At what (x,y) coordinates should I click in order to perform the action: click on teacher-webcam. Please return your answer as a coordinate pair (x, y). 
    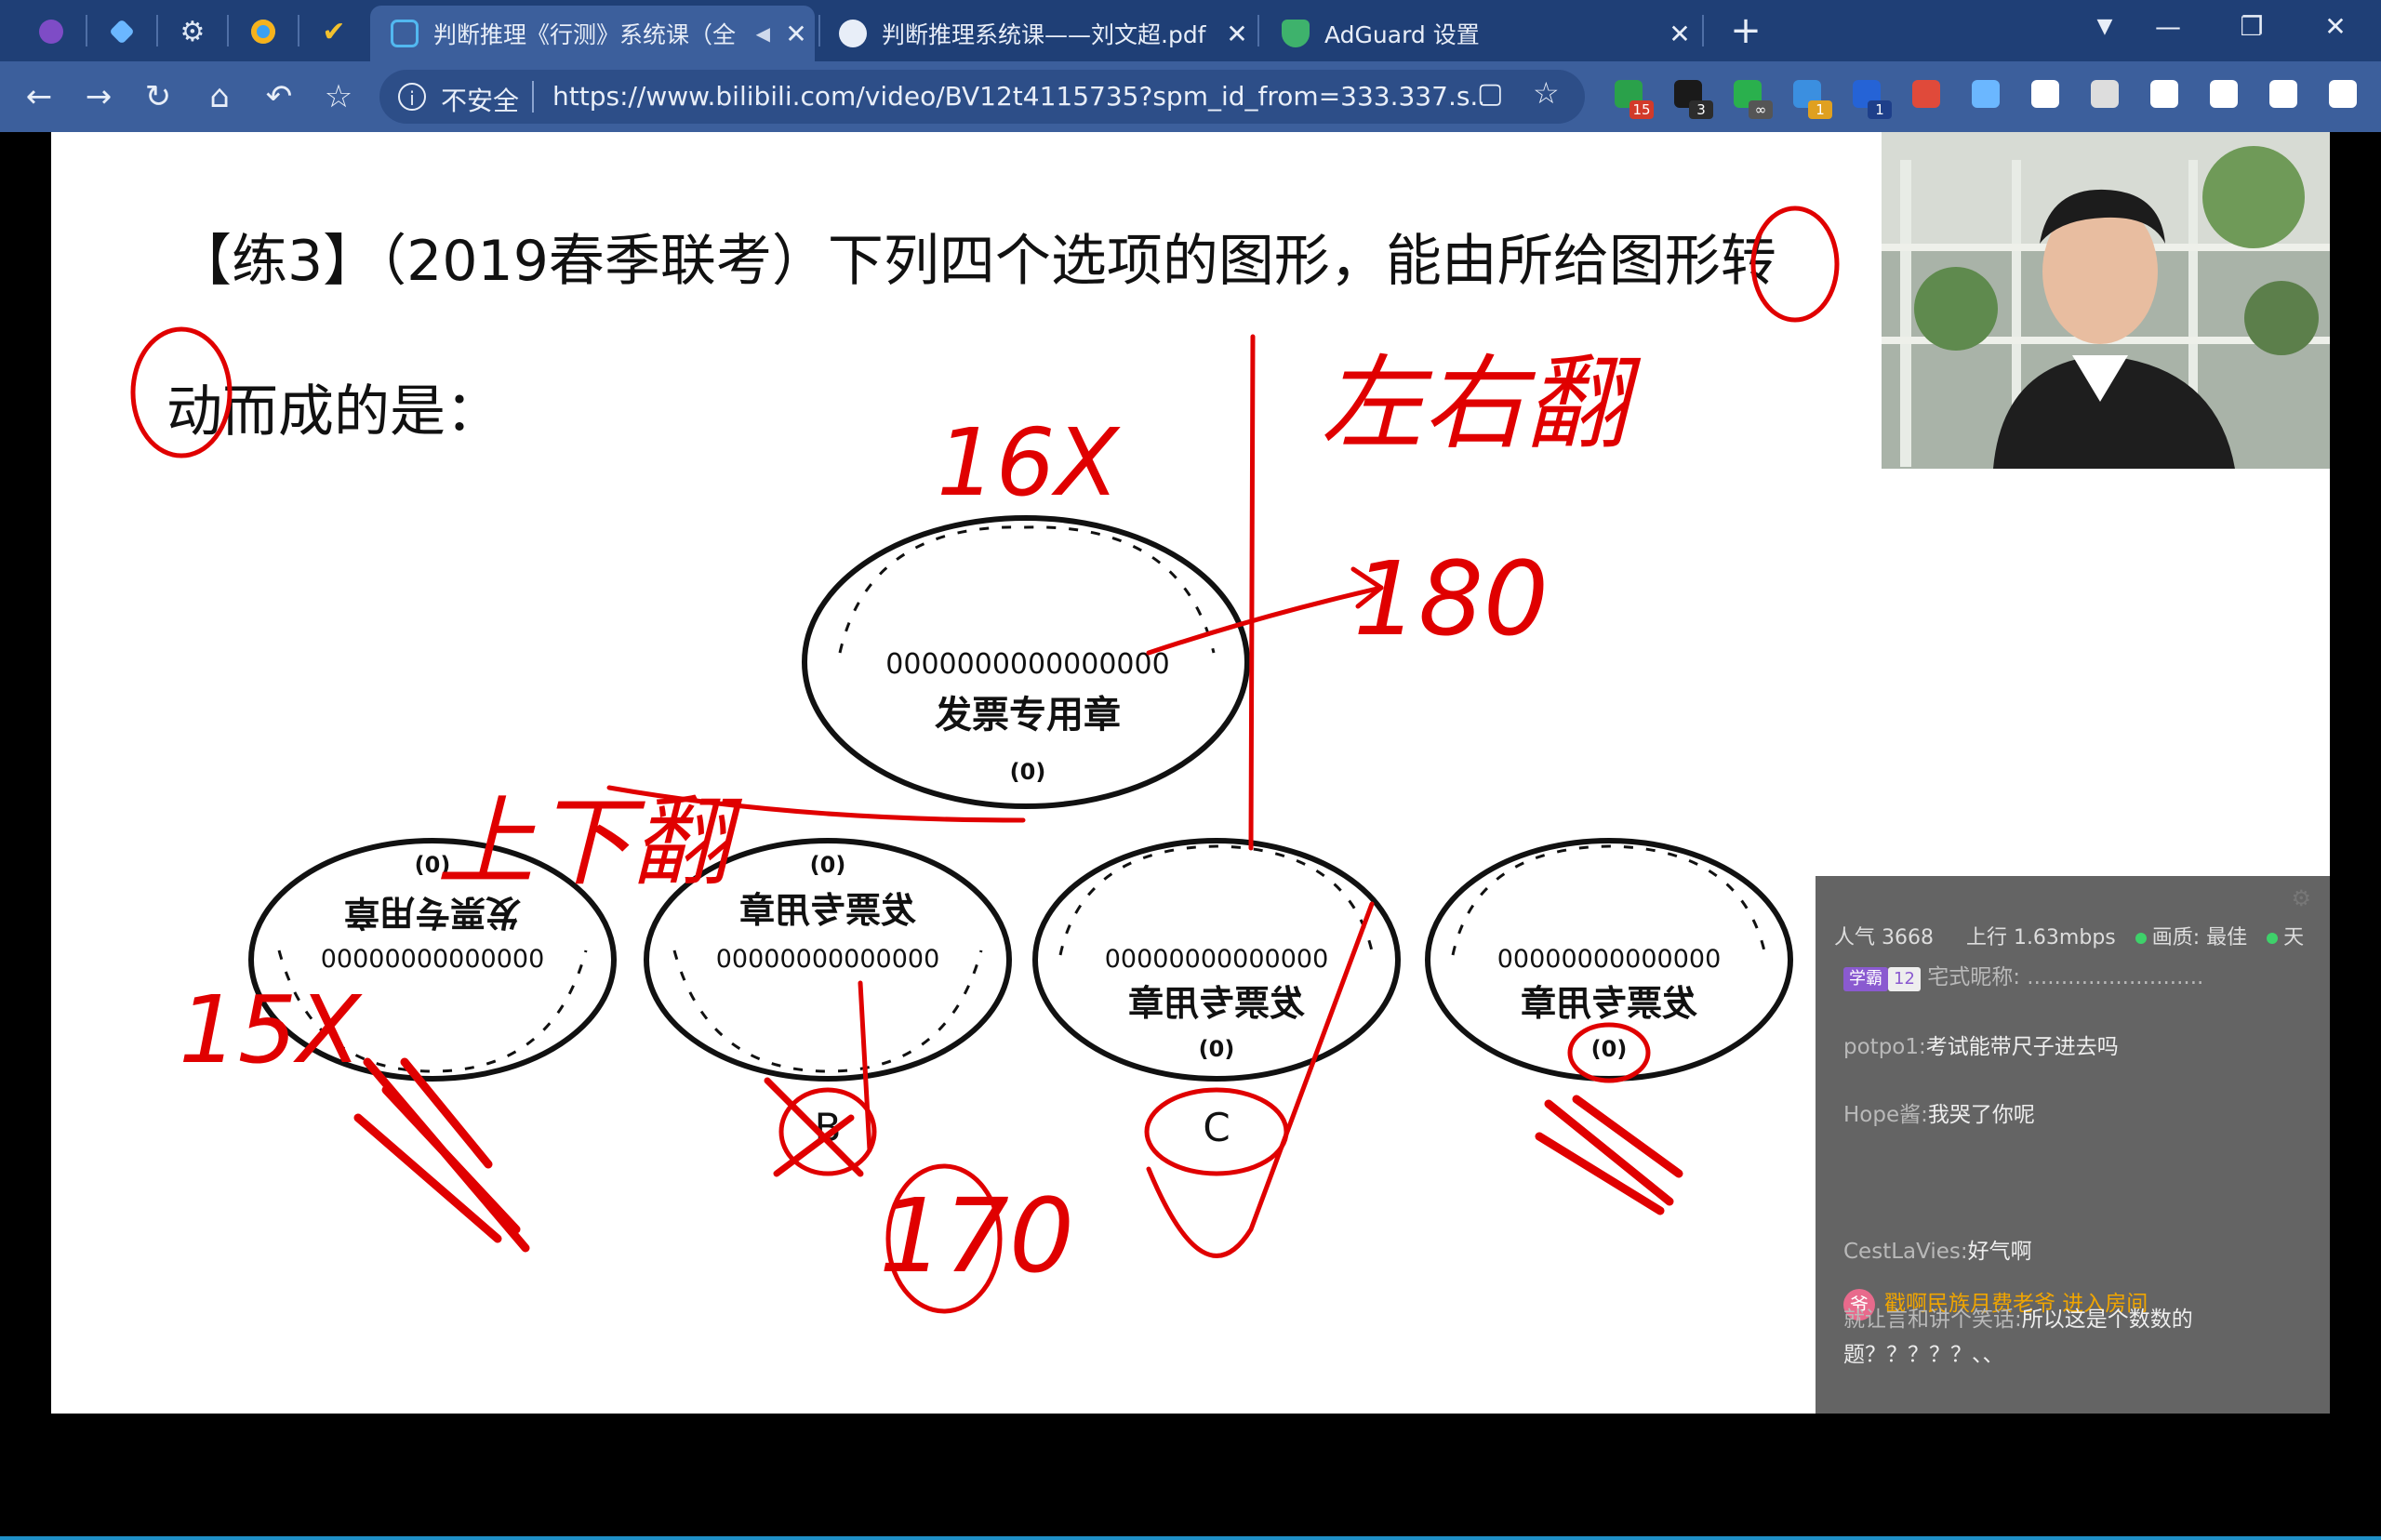
    Looking at the image, I should click on (2106, 300).